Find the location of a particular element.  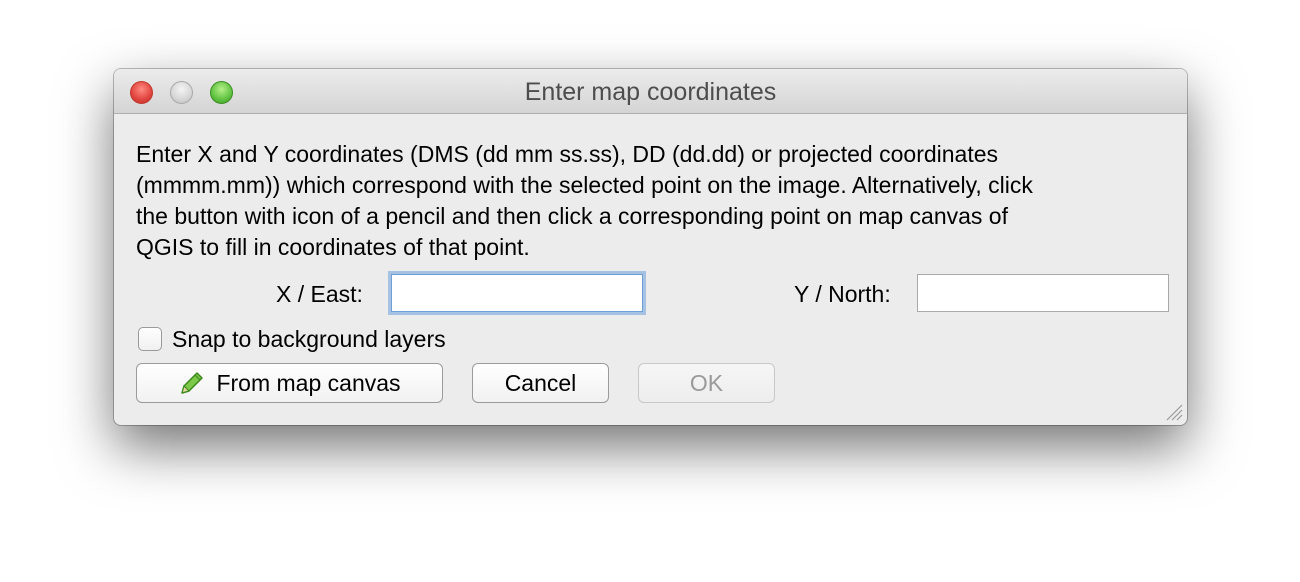

cancel-label: Cancel is located at coordinates (540, 382).